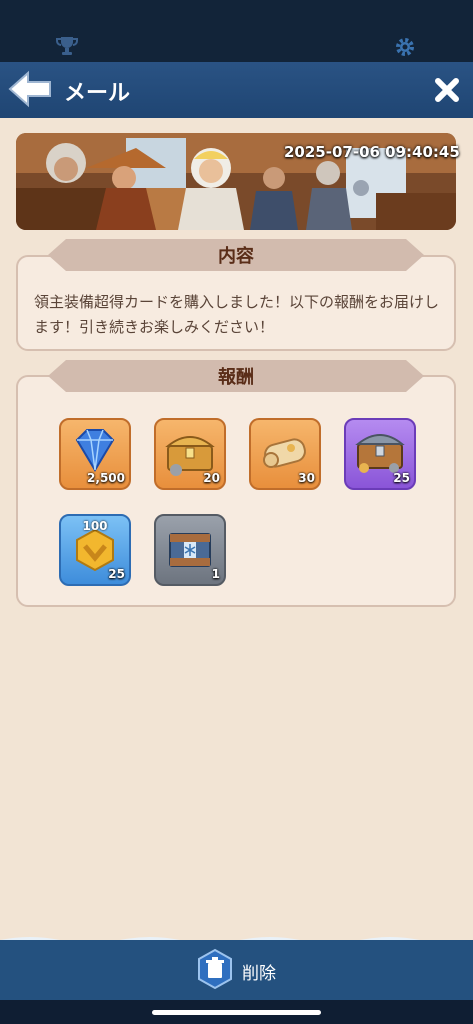 Image resolution: width=473 pixels, height=1024 pixels. I want to click on snowflake-crate-icon, so click(190, 550).